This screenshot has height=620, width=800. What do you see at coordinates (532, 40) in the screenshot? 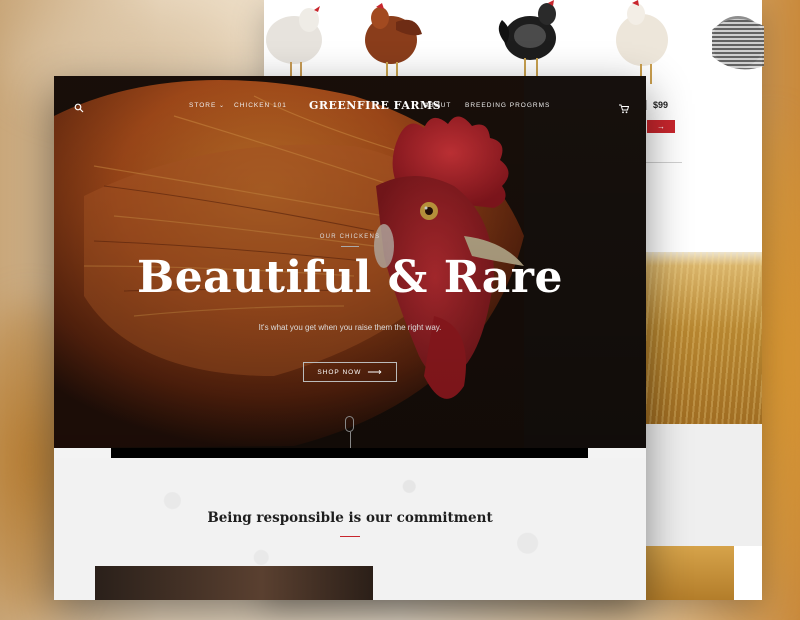
I see `chicken-image-black` at bounding box center [532, 40].